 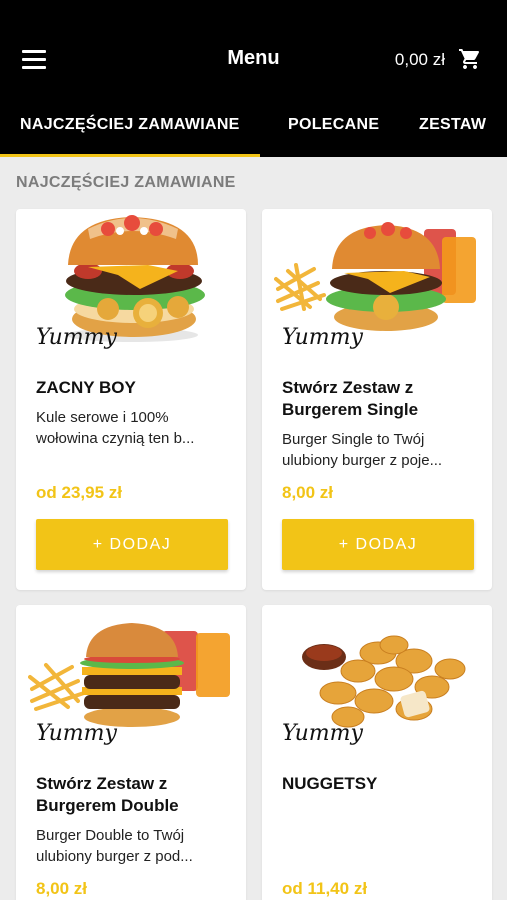 I want to click on cart-total: 0,00 zł, so click(x=419, y=59).